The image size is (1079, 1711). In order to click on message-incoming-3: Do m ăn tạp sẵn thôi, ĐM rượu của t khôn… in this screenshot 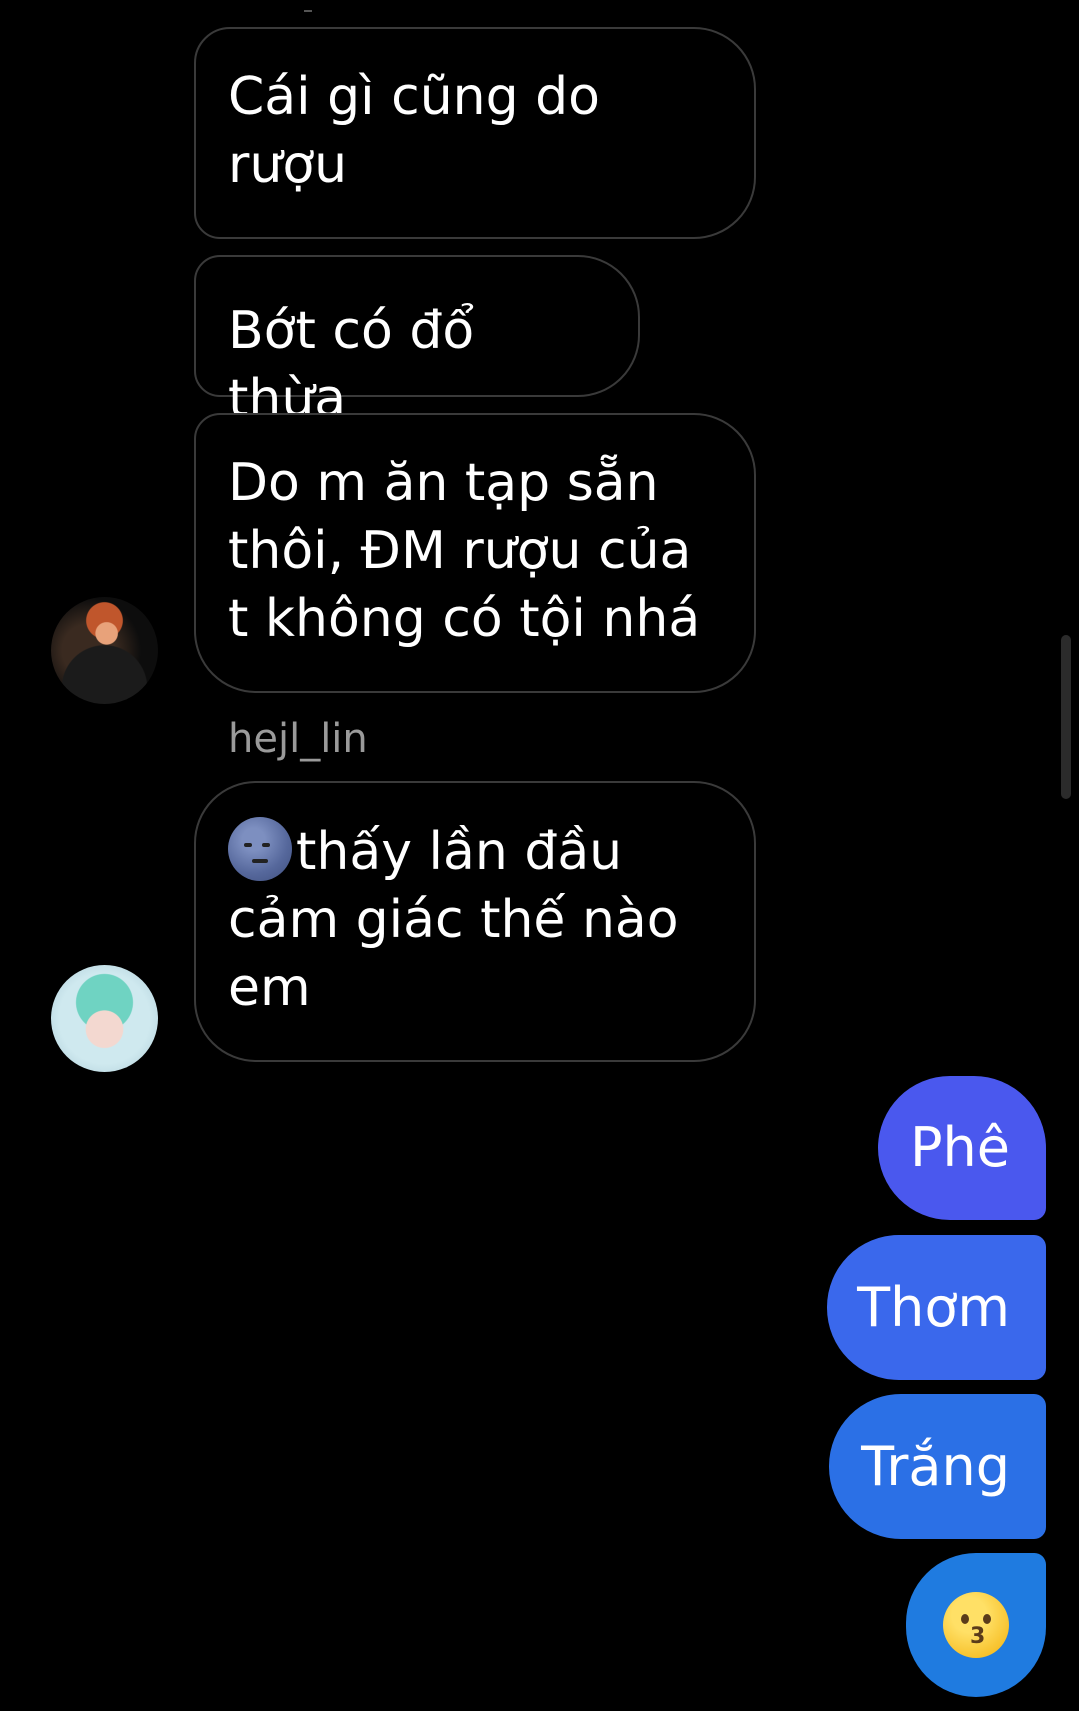, I will do `click(475, 553)`.